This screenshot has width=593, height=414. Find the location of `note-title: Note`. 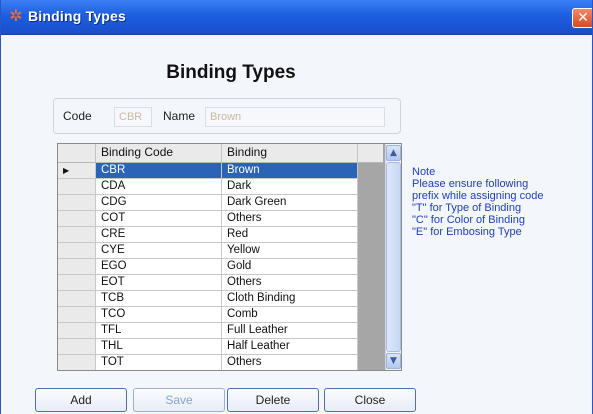

note-title: Note is located at coordinates (424, 172).